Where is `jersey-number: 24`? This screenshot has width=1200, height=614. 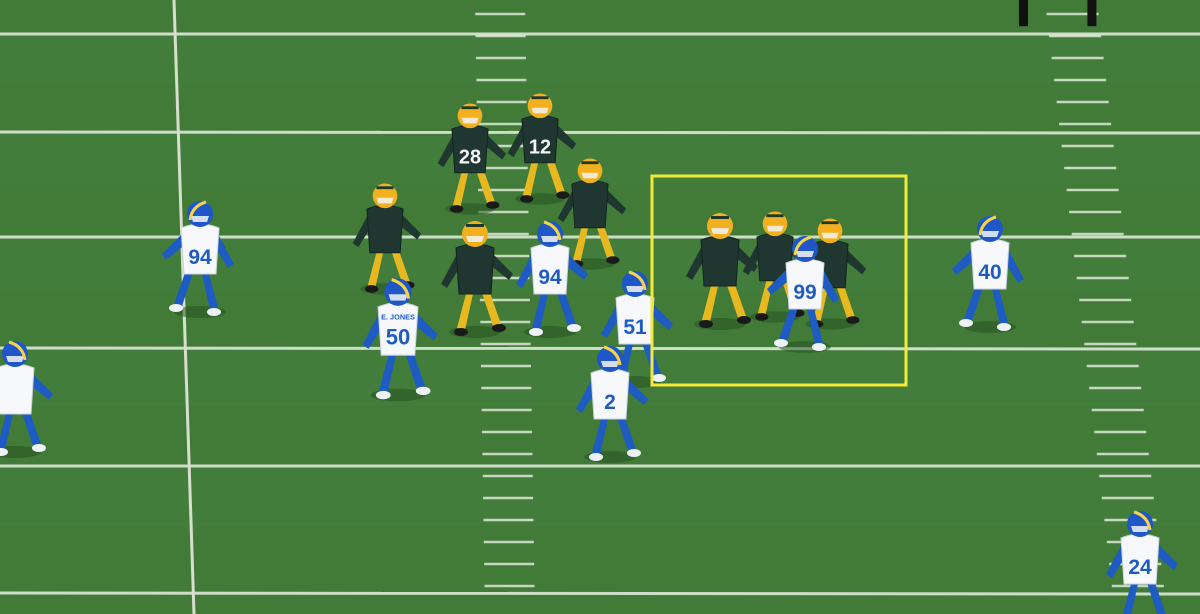 jersey-number: 24 is located at coordinates (1140, 567).